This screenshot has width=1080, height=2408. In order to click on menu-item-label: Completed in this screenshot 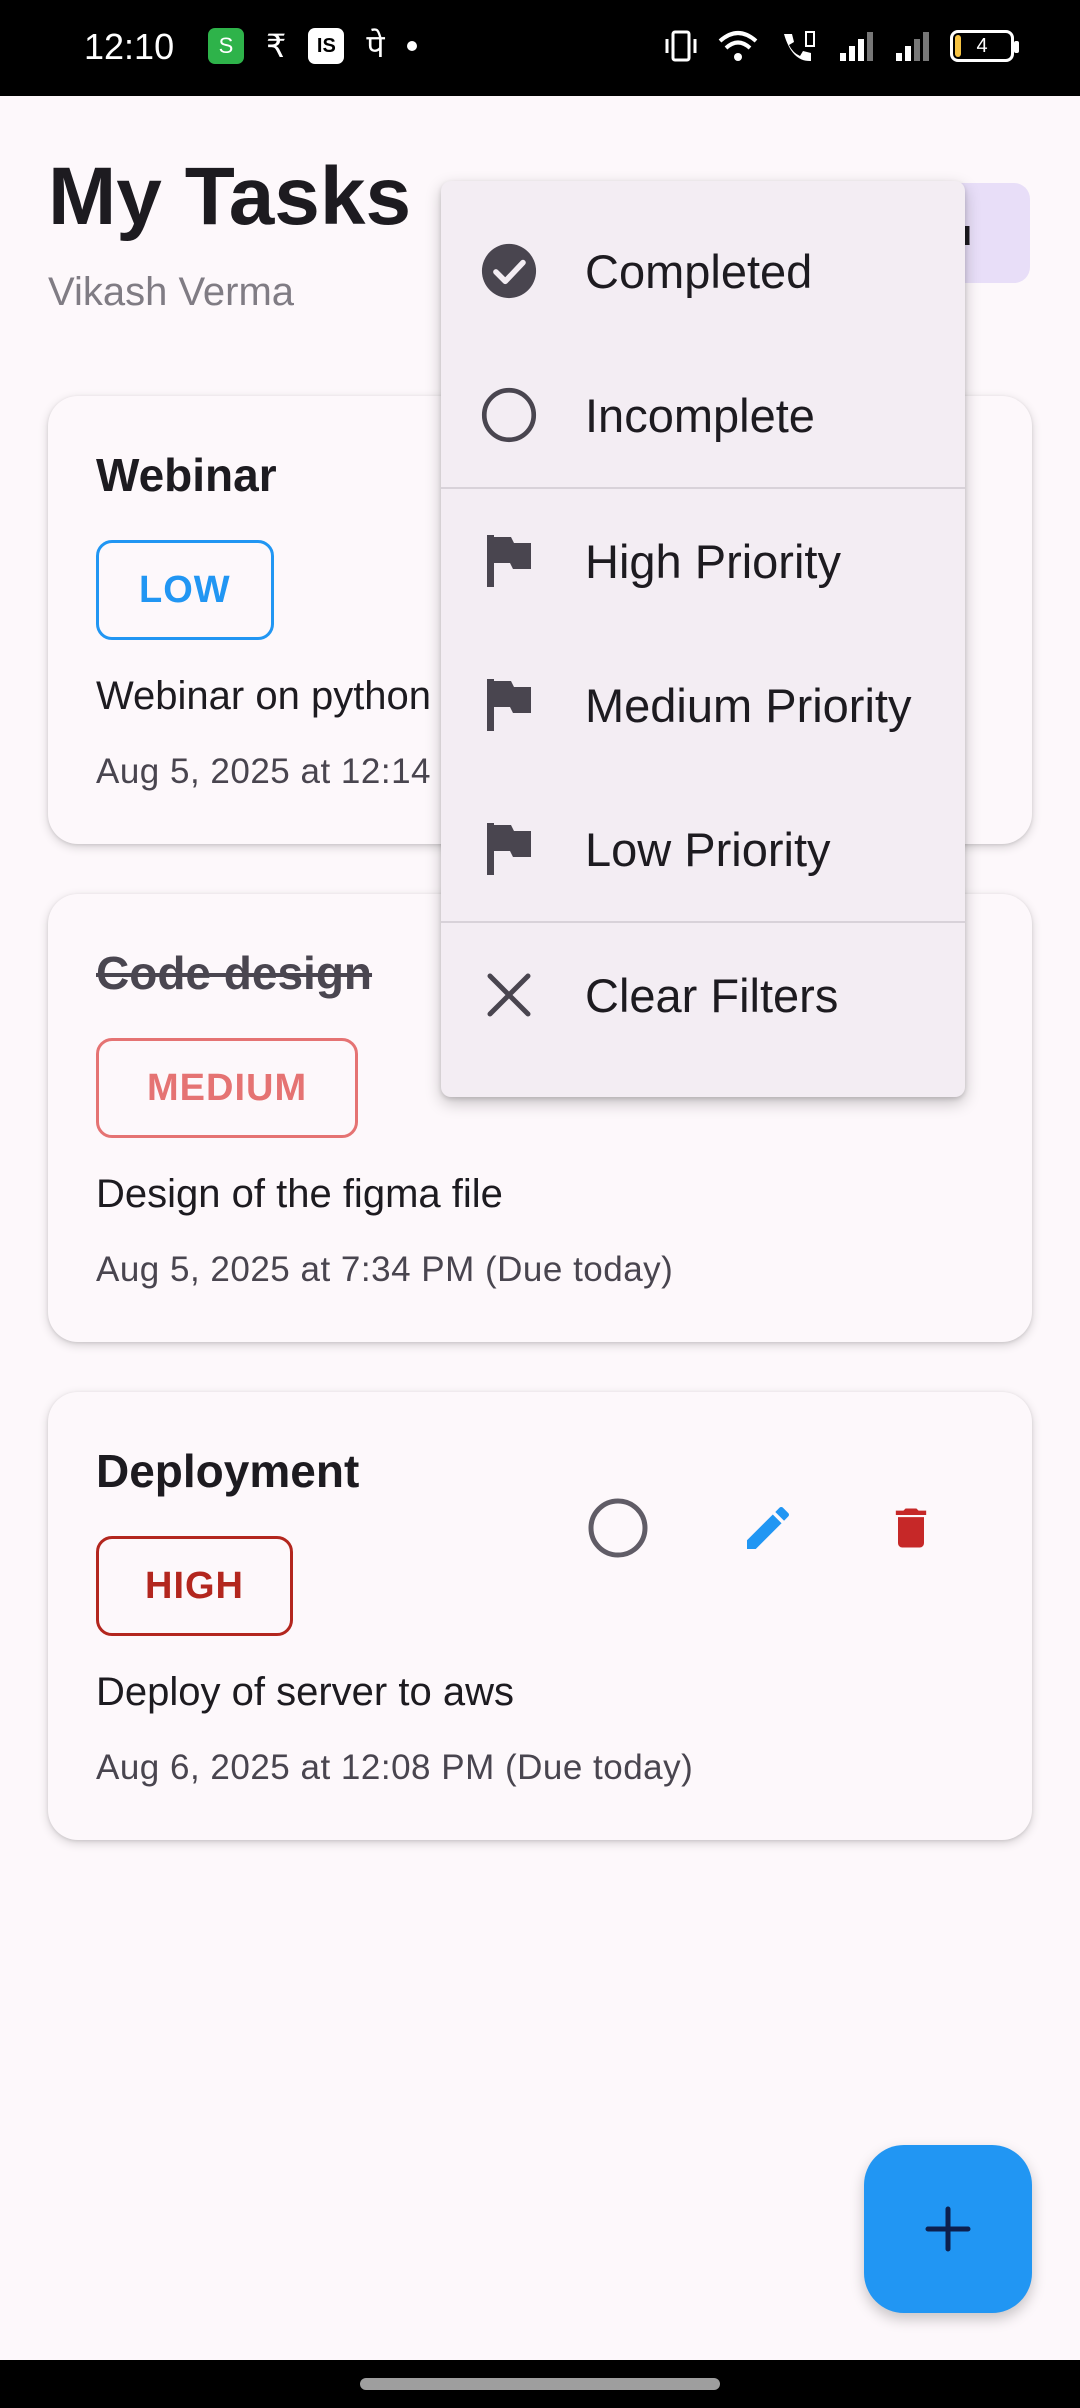, I will do `click(699, 271)`.